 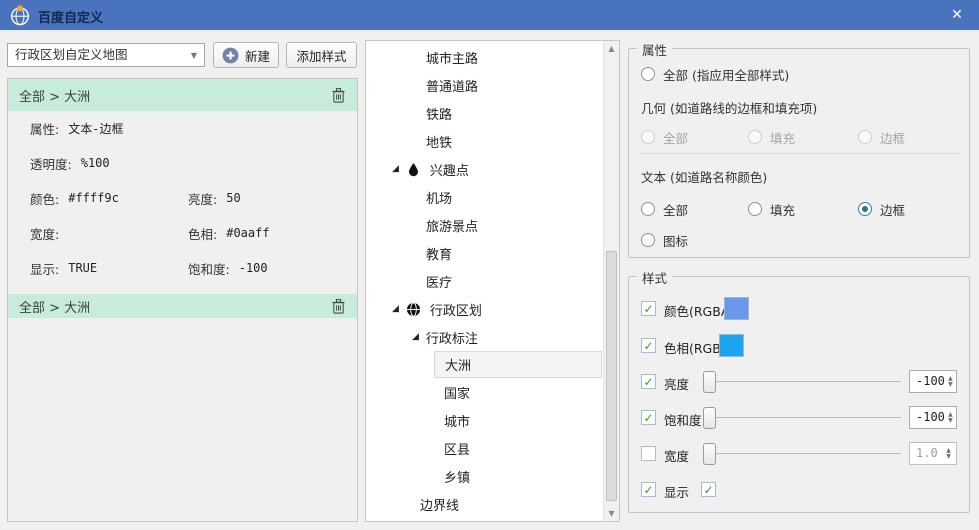 I want to click on radio-icon-option: 图标, so click(x=665, y=240).